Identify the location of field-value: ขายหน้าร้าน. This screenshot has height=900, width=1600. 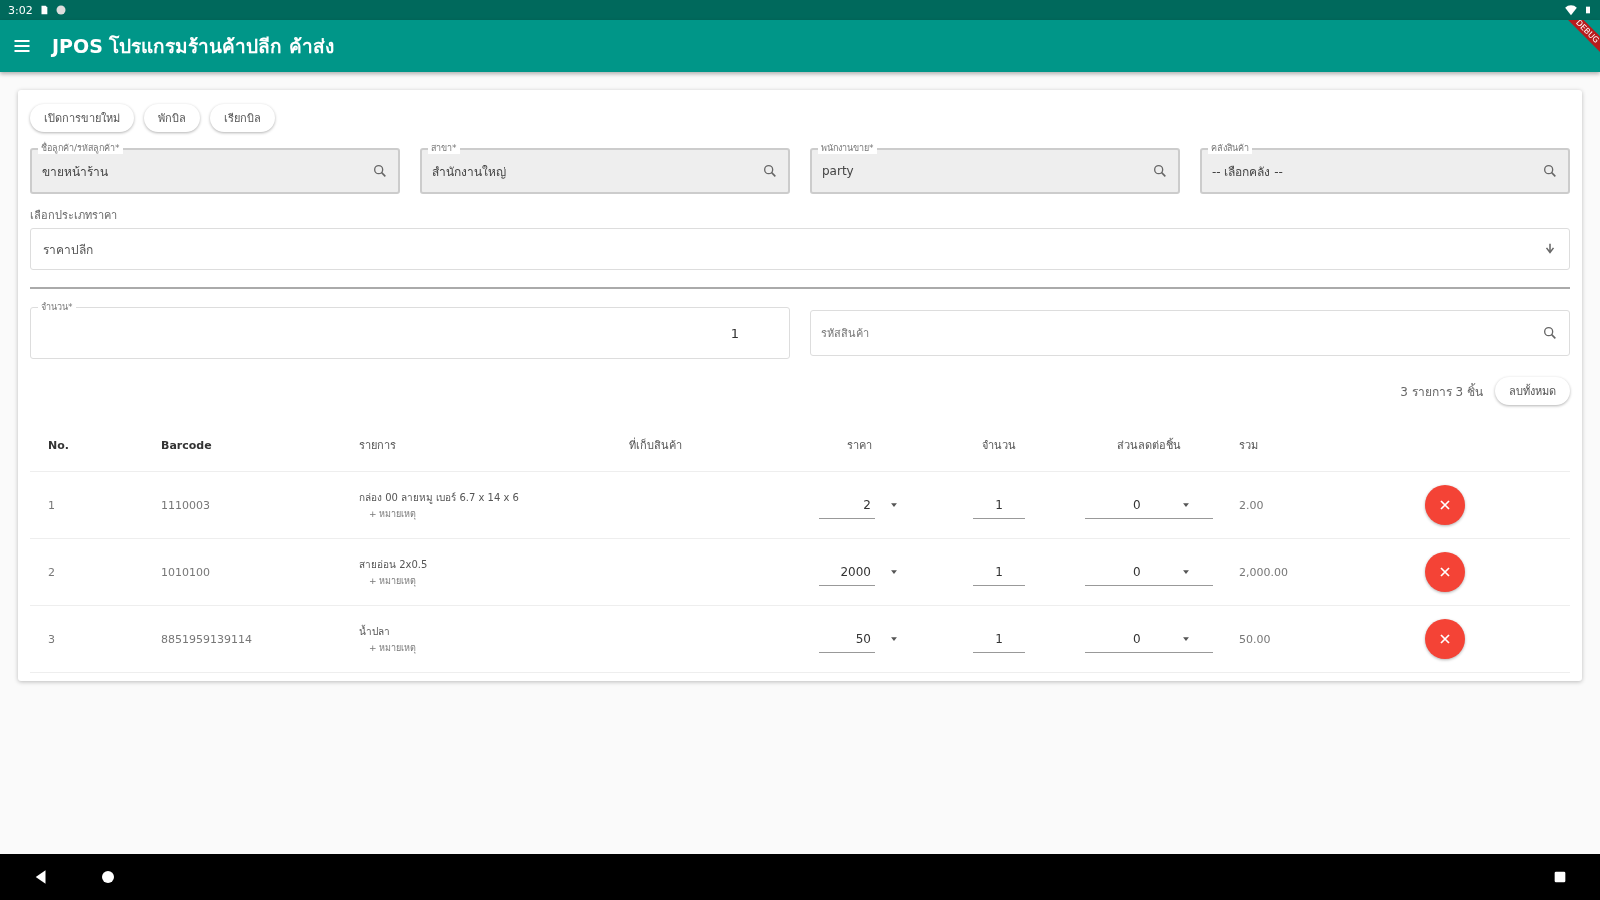
(75, 172).